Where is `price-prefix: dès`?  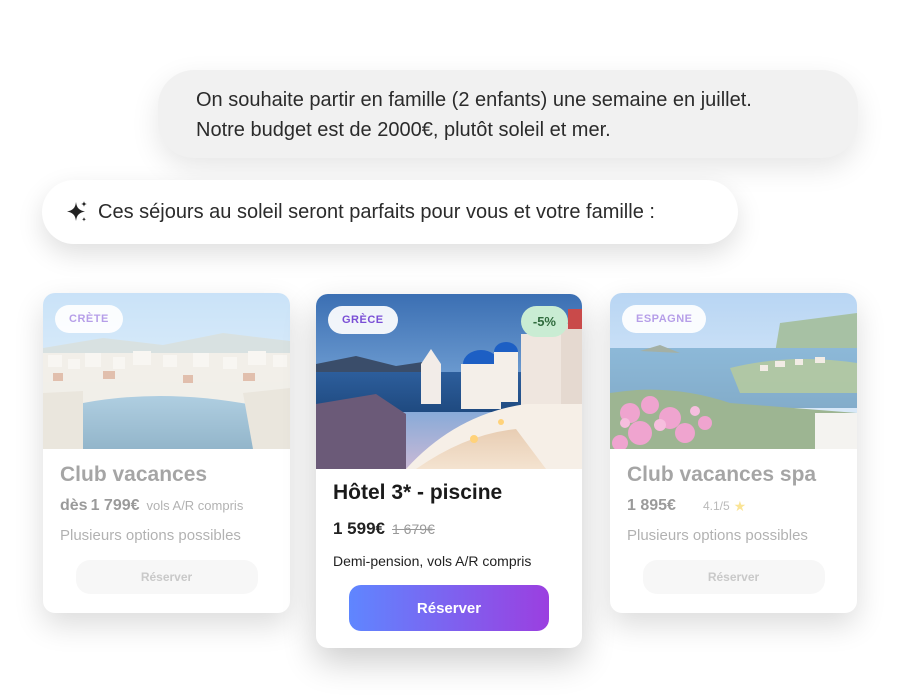 price-prefix: dès is located at coordinates (74, 505).